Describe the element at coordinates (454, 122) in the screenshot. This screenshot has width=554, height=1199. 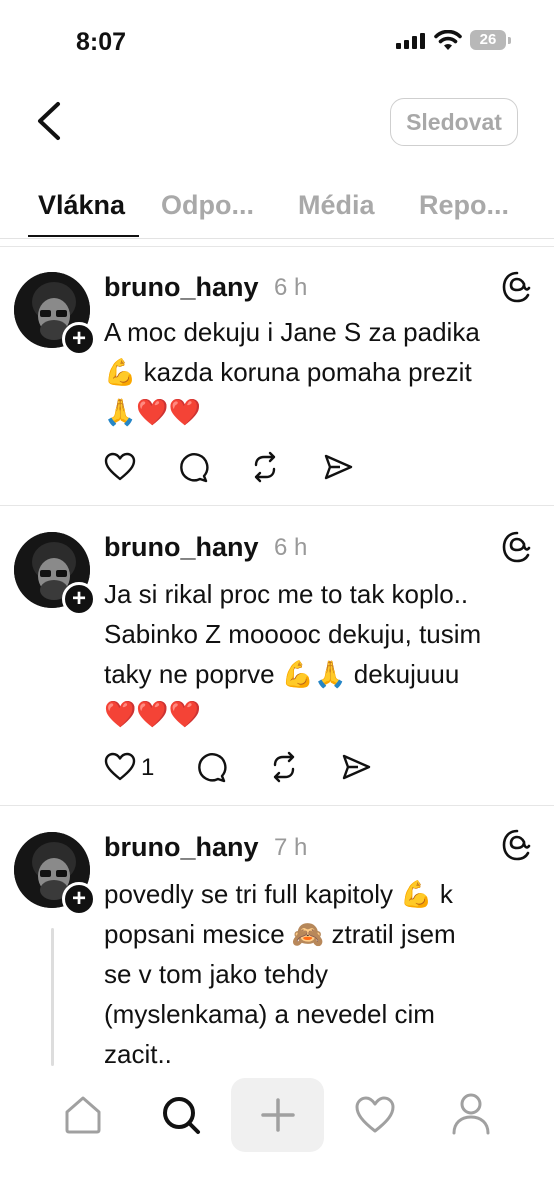
I see `follow-button: Sledovat` at that location.